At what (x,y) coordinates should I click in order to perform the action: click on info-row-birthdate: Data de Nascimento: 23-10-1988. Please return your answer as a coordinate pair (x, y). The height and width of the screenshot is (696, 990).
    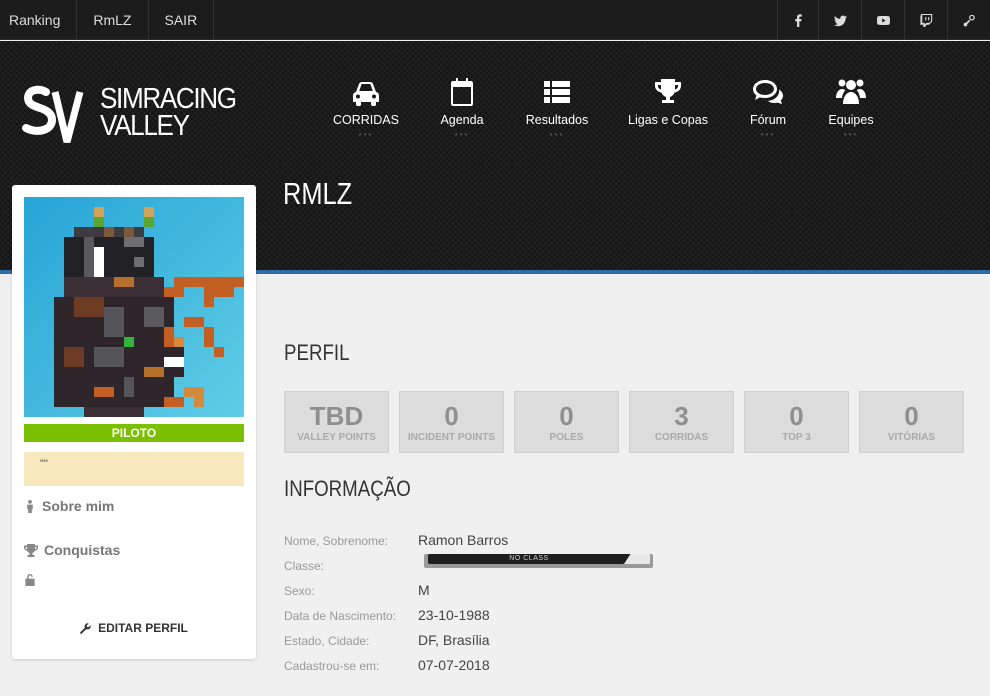
    Looking at the image, I should click on (534, 617).